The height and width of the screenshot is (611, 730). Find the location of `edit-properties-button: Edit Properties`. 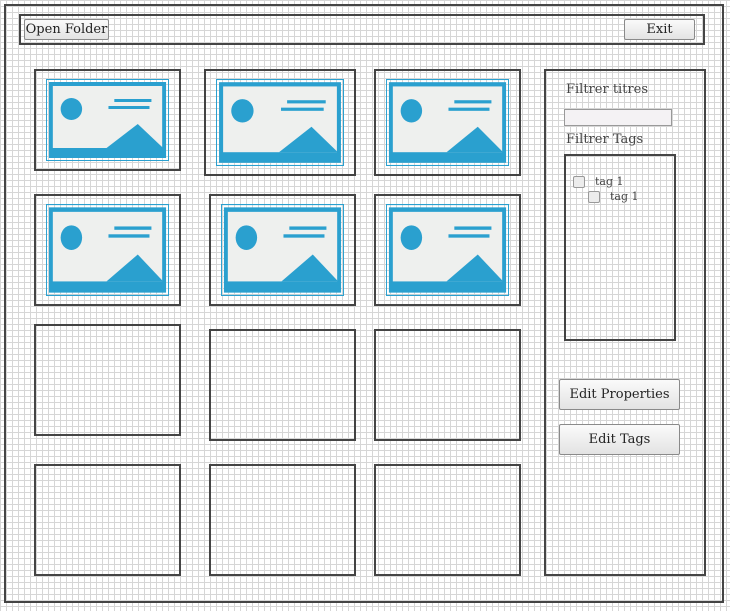

edit-properties-button: Edit Properties is located at coordinates (619, 394).